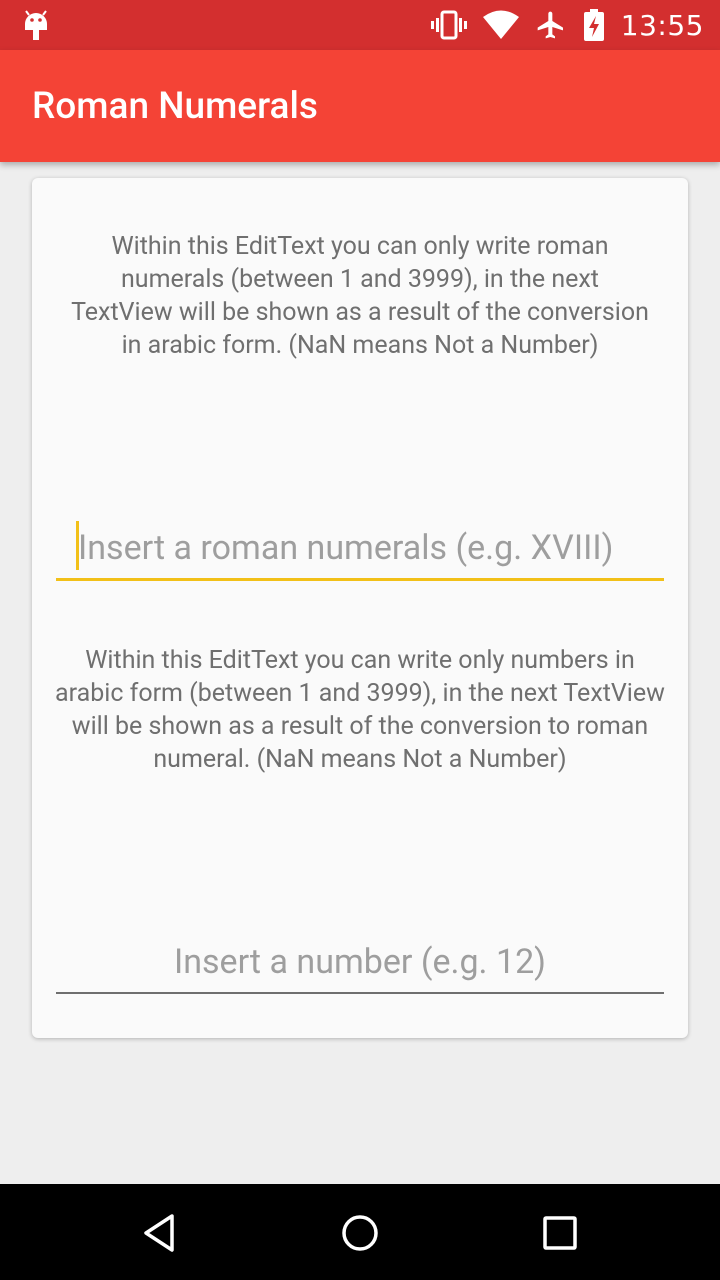 Image resolution: width=720 pixels, height=1280 pixels. What do you see at coordinates (159, 1233) in the screenshot?
I see `back-icon` at bounding box center [159, 1233].